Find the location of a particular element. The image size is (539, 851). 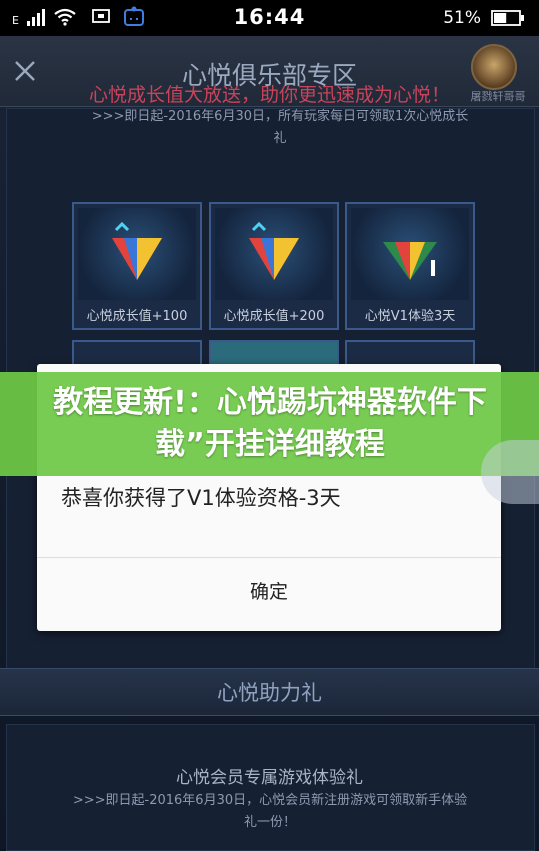

gift-card-growth-200: 心悦成长值+200 is located at coordinates (274, 266).